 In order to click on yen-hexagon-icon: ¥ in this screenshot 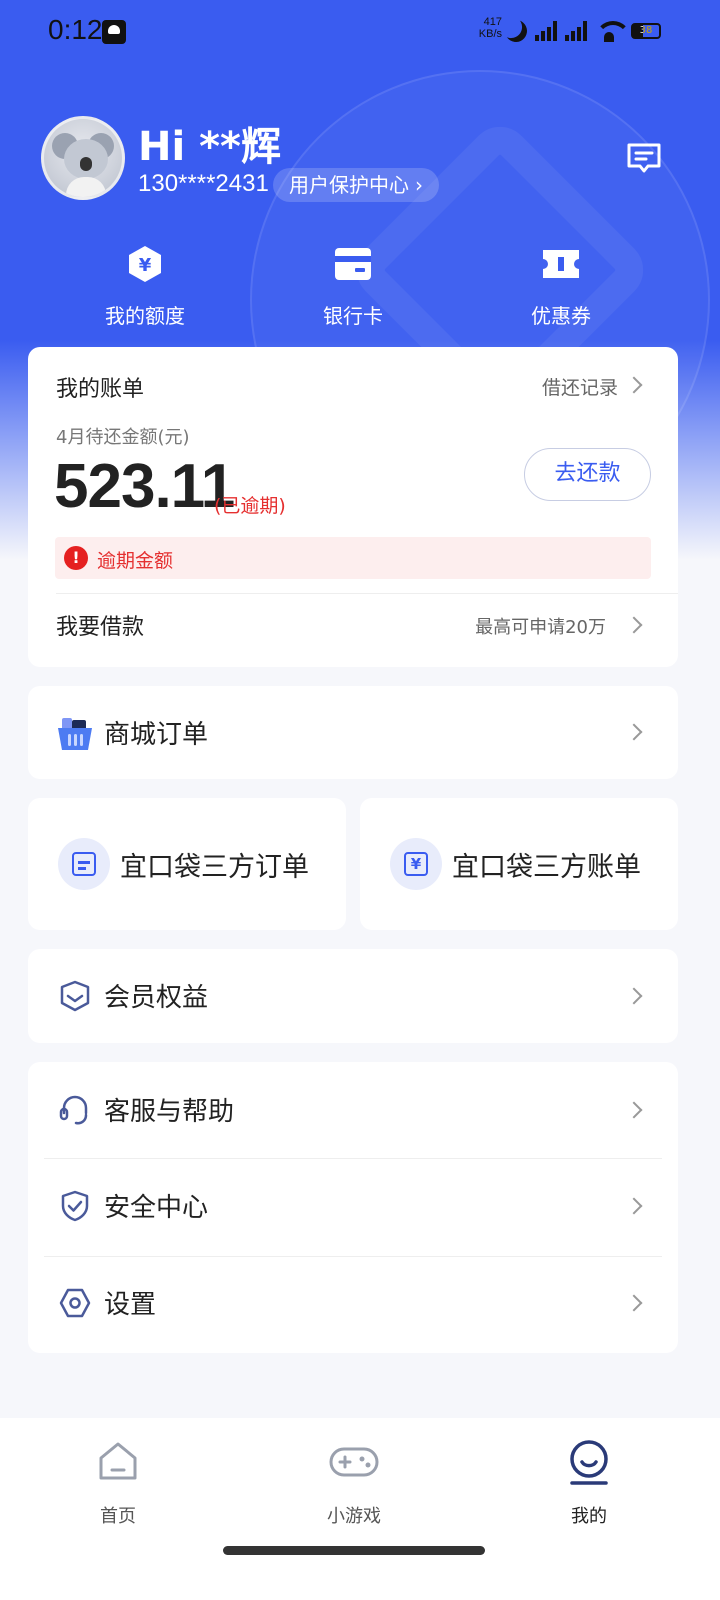, I will do `click(145, 264)`.